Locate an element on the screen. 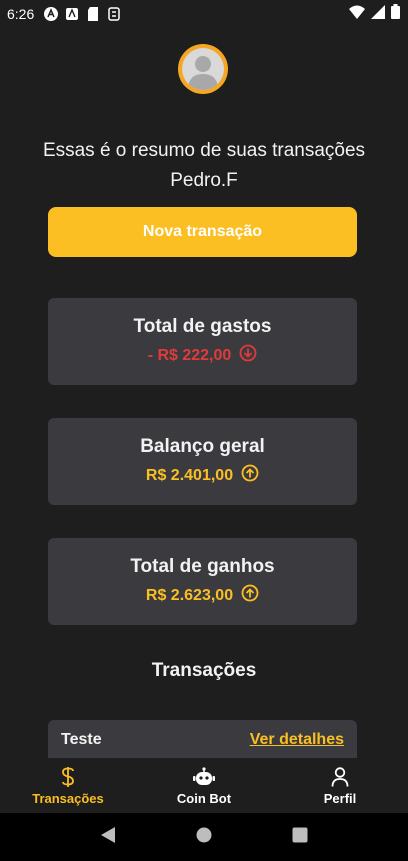 This screenshot has height=861, width=408. card-title: Total de gastos is located at coordinates (202, 326).